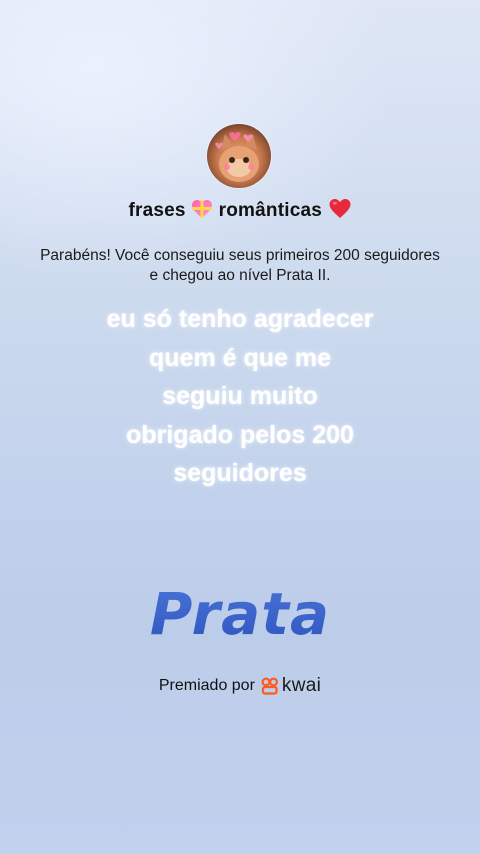  What do you see at coordinates (240, 473) in the screenshot?
I see `overlay-line: seguidores` at bounding box center [240, 473].